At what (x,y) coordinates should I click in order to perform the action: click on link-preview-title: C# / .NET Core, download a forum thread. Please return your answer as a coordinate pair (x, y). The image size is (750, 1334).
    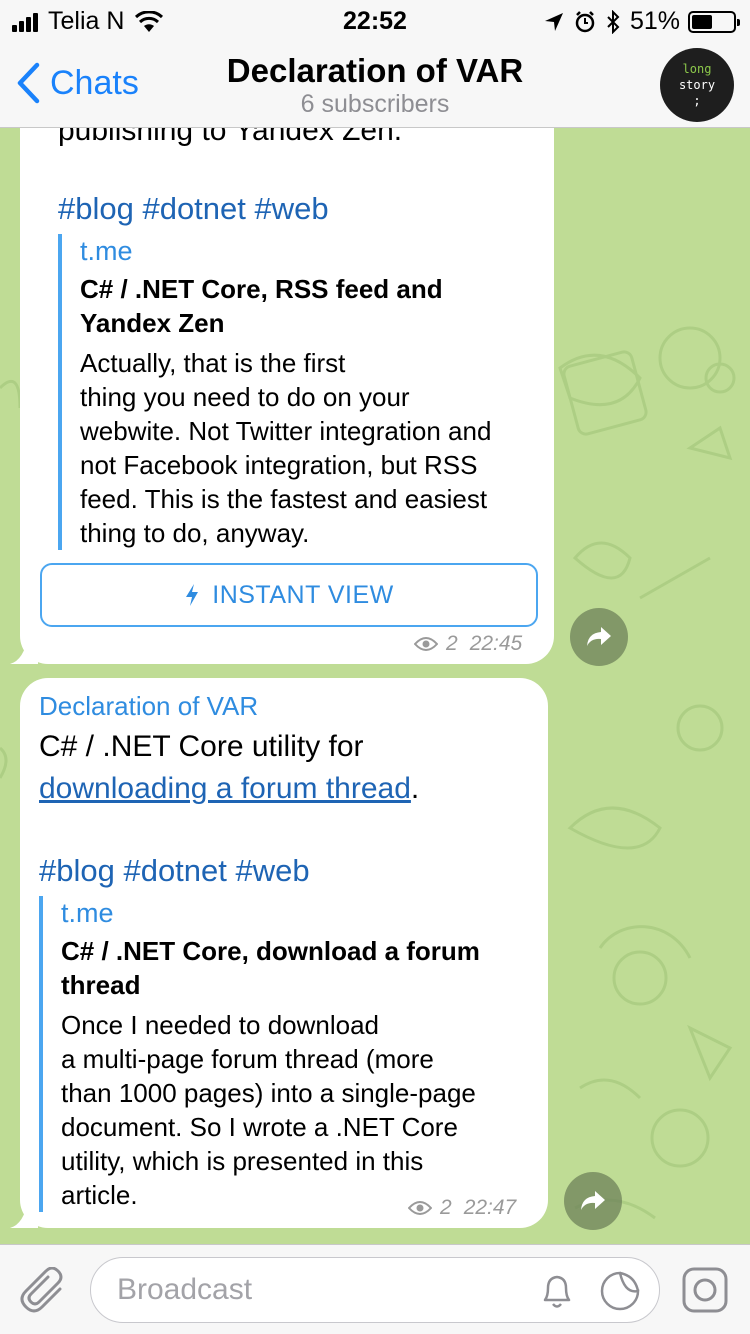
    Looking at the image, I should click on (295, 968).